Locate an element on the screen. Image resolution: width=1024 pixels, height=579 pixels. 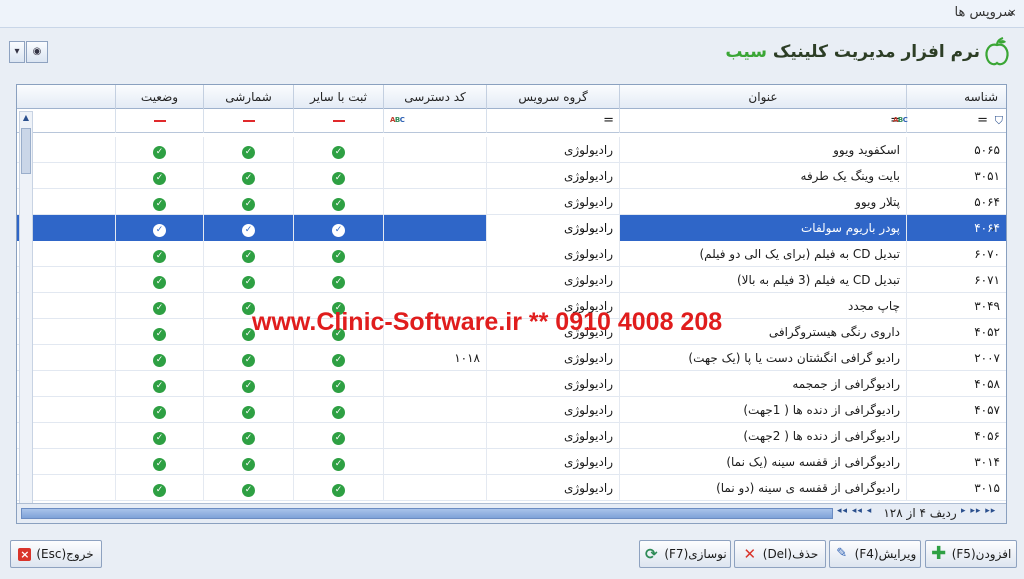
title-cell: اسکفوید ویوو is located at coordinates (762, 150).